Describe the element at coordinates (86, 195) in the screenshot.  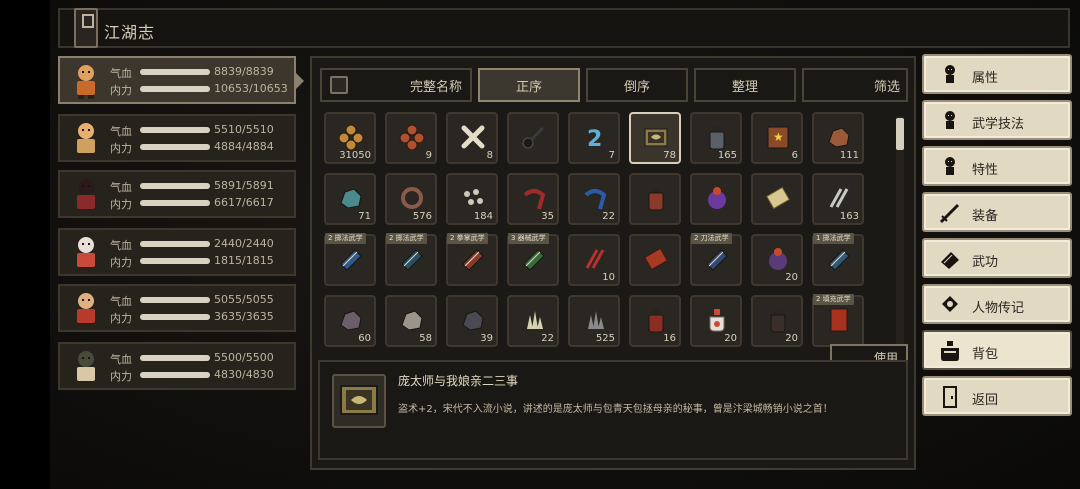
I see `character-portrait` at that location.